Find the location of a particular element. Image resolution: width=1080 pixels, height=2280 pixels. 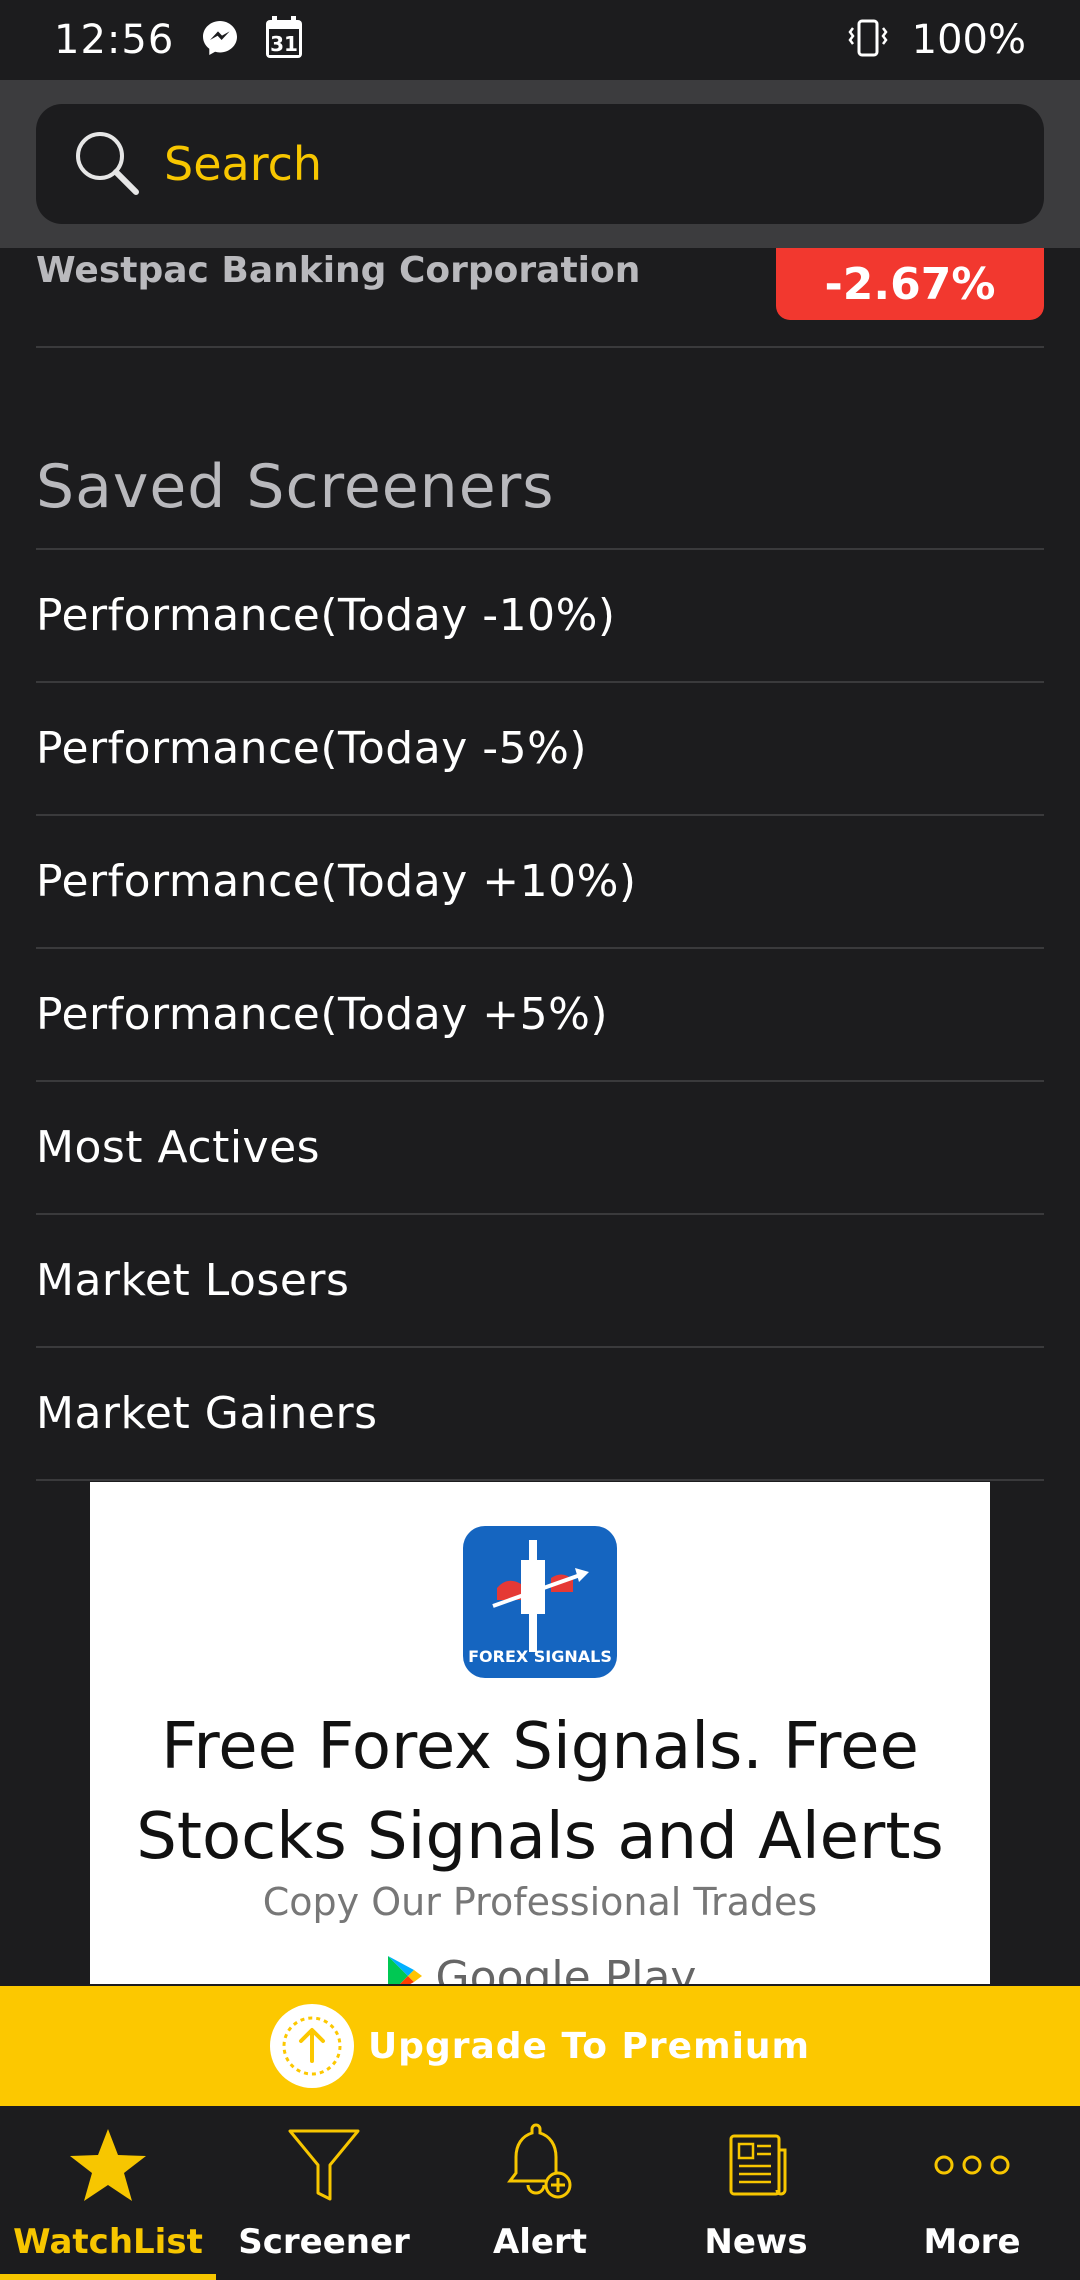

upgrade-arrow-icon is located at coordinates (311, 2046).